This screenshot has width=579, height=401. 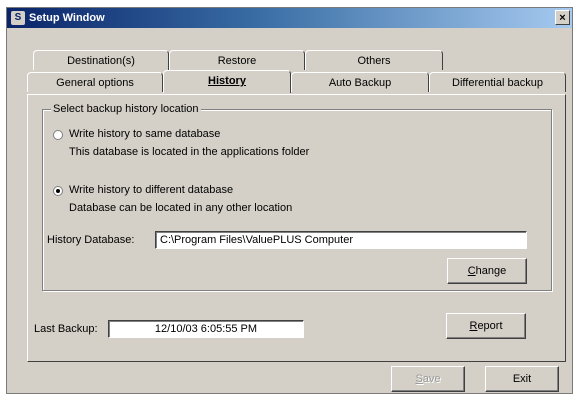 I want to click on exit-button-label: Exit, so click(x=522, y=379).